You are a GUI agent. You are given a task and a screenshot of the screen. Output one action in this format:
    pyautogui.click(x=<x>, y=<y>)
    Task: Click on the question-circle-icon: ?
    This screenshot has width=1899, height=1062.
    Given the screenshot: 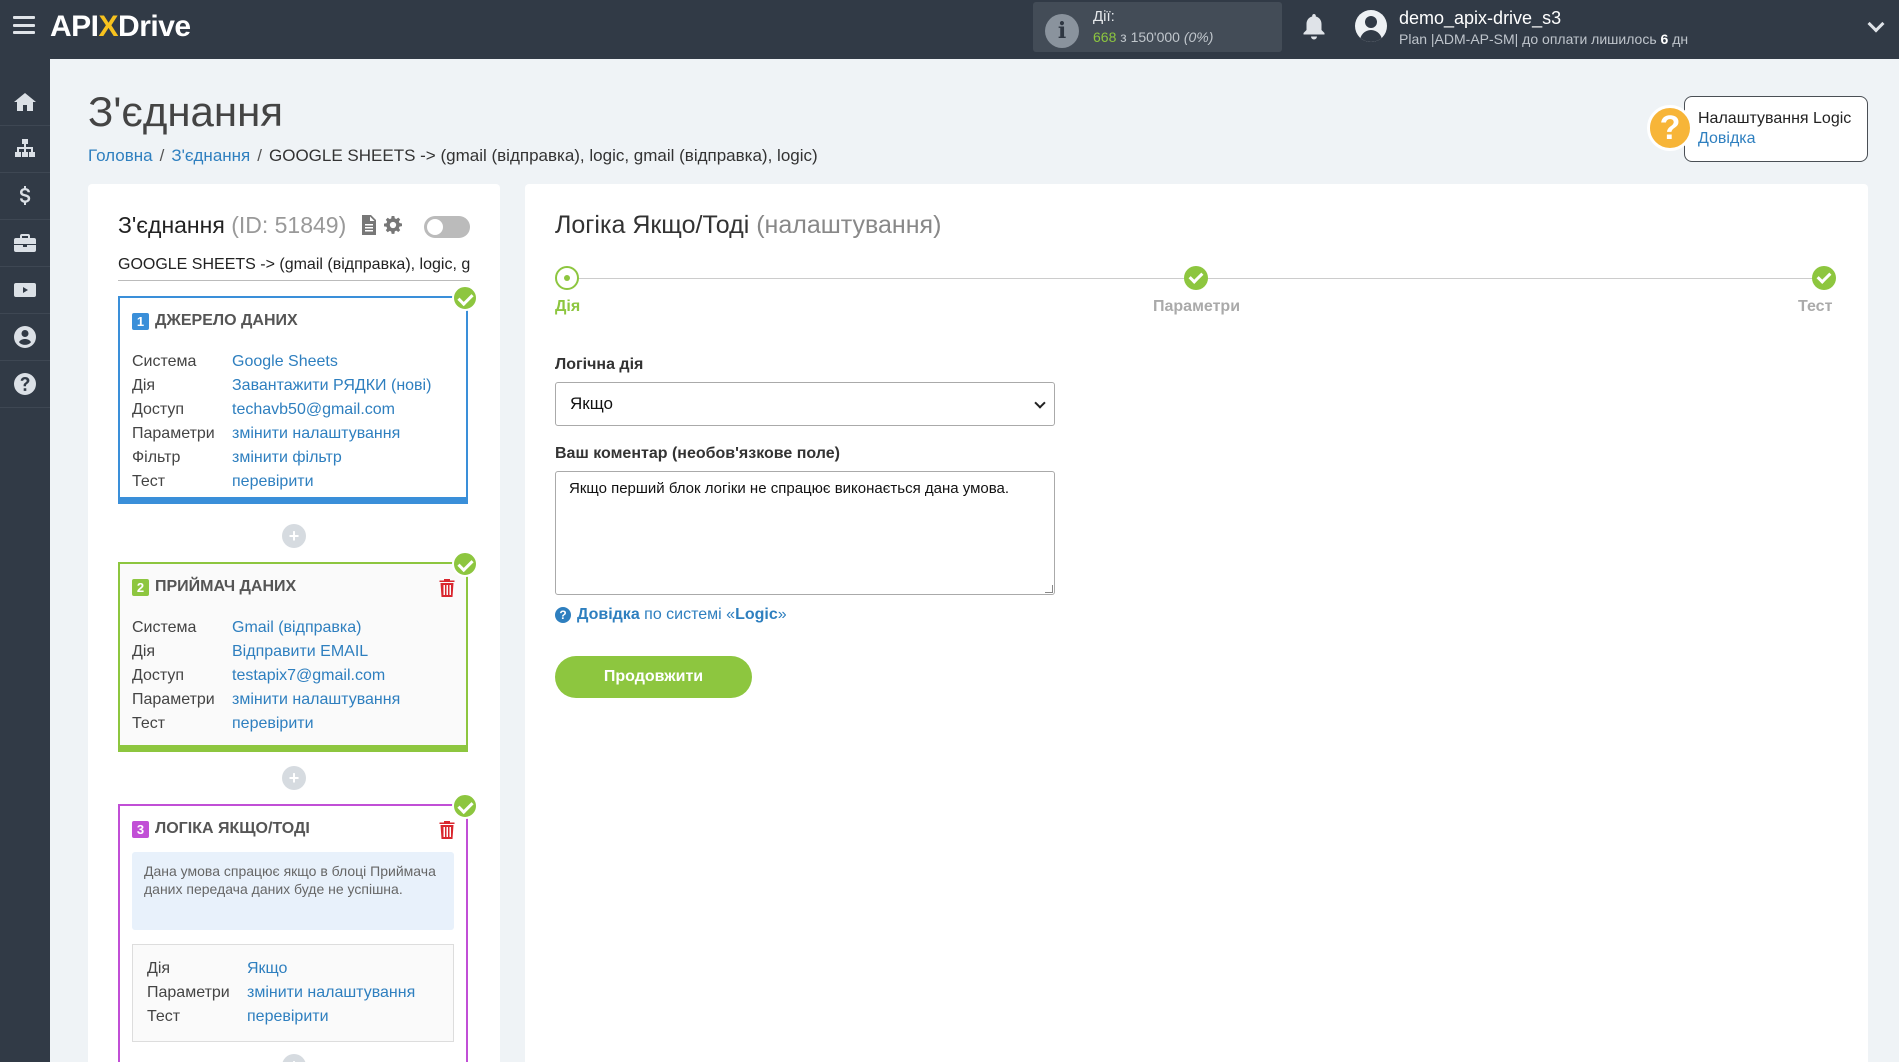 What is the action you would take?
    pyautogui.click(x=563, y=615)
    